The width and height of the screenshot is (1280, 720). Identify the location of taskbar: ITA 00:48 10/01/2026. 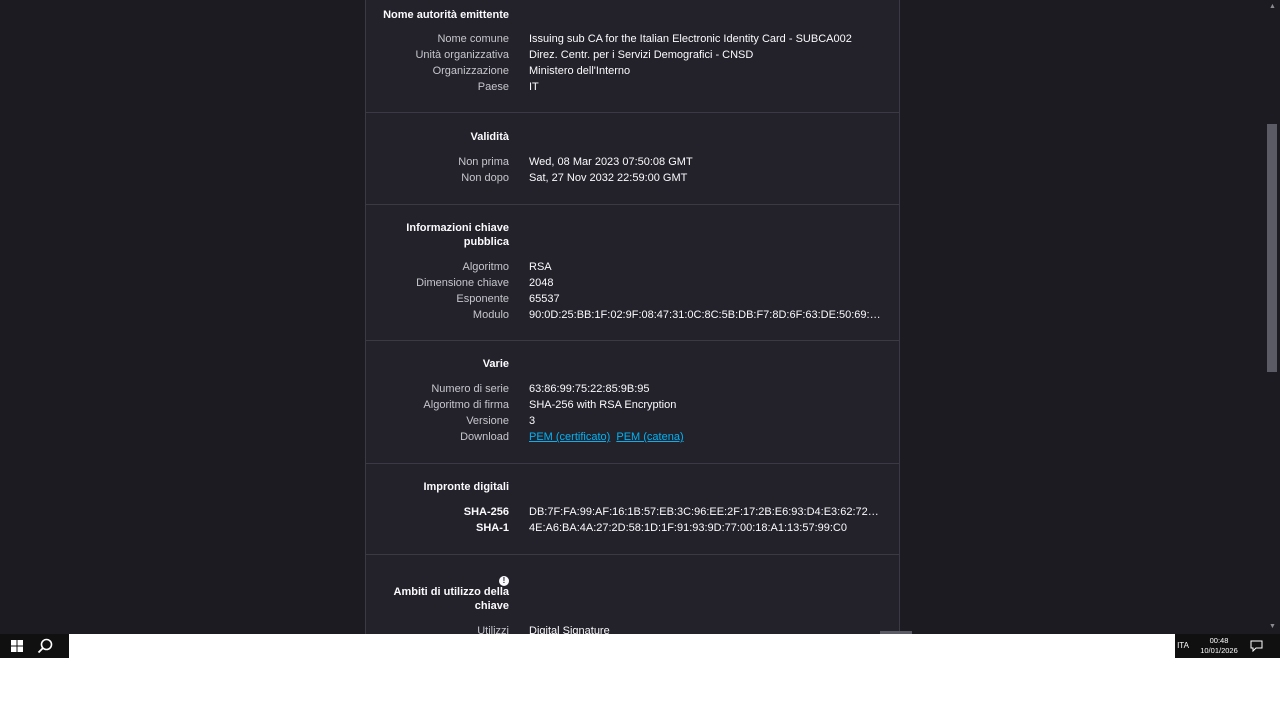
(640, 646).